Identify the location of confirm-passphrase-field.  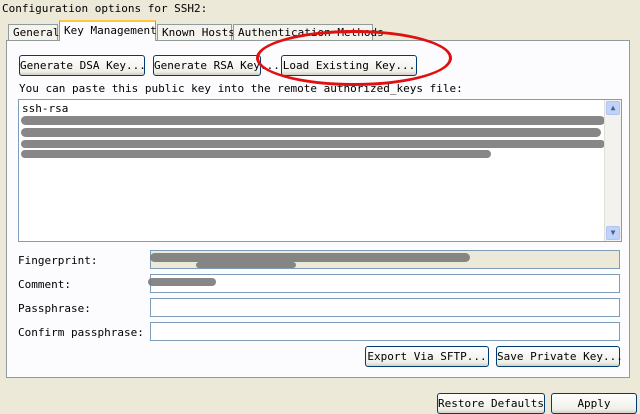
(385, 331).